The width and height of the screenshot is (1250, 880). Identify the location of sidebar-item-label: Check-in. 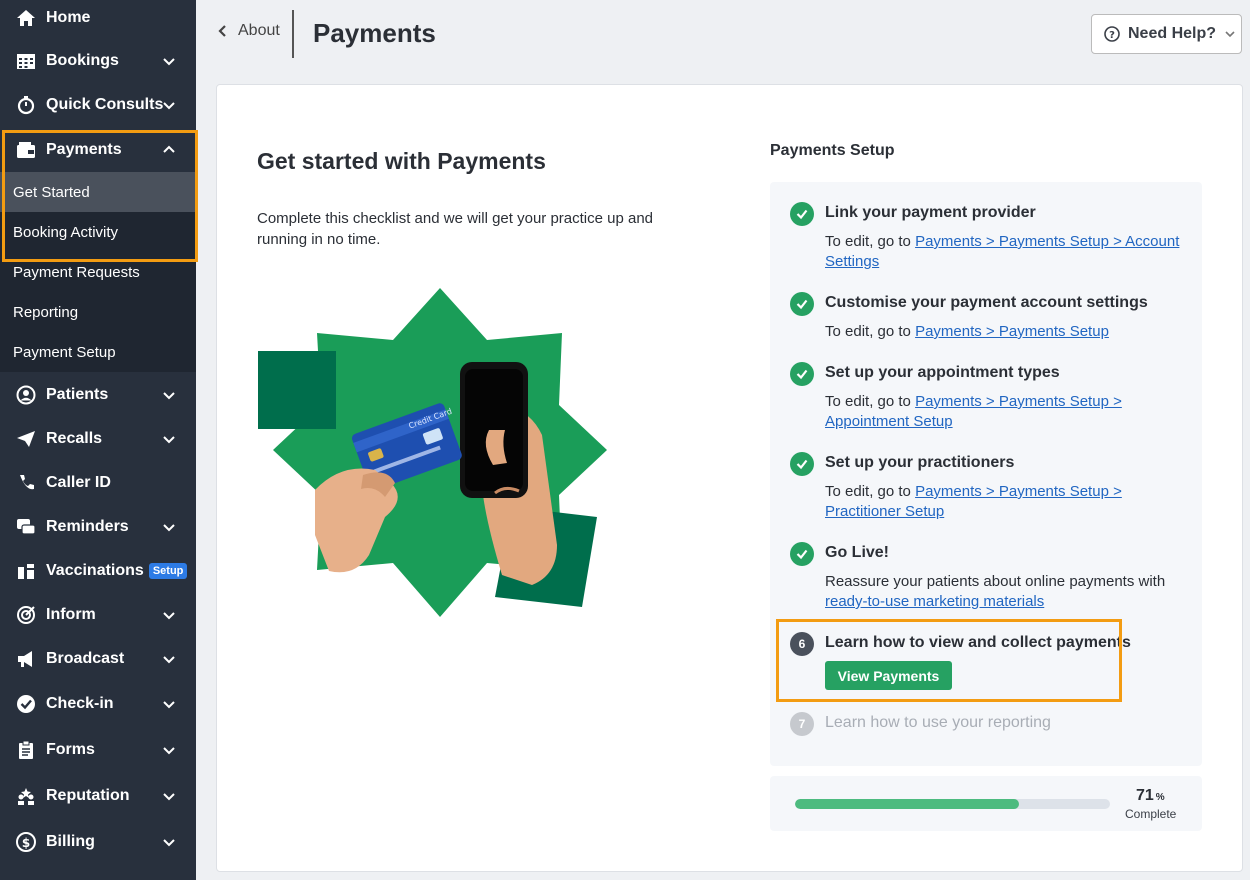
(80, 703).